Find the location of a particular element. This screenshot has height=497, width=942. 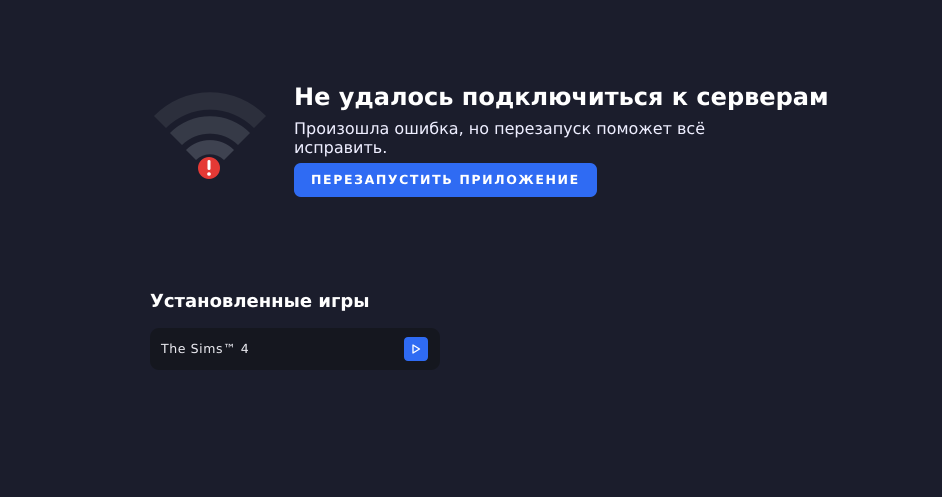

section-heading: Установленные игры is located at coordinates (260, 302).